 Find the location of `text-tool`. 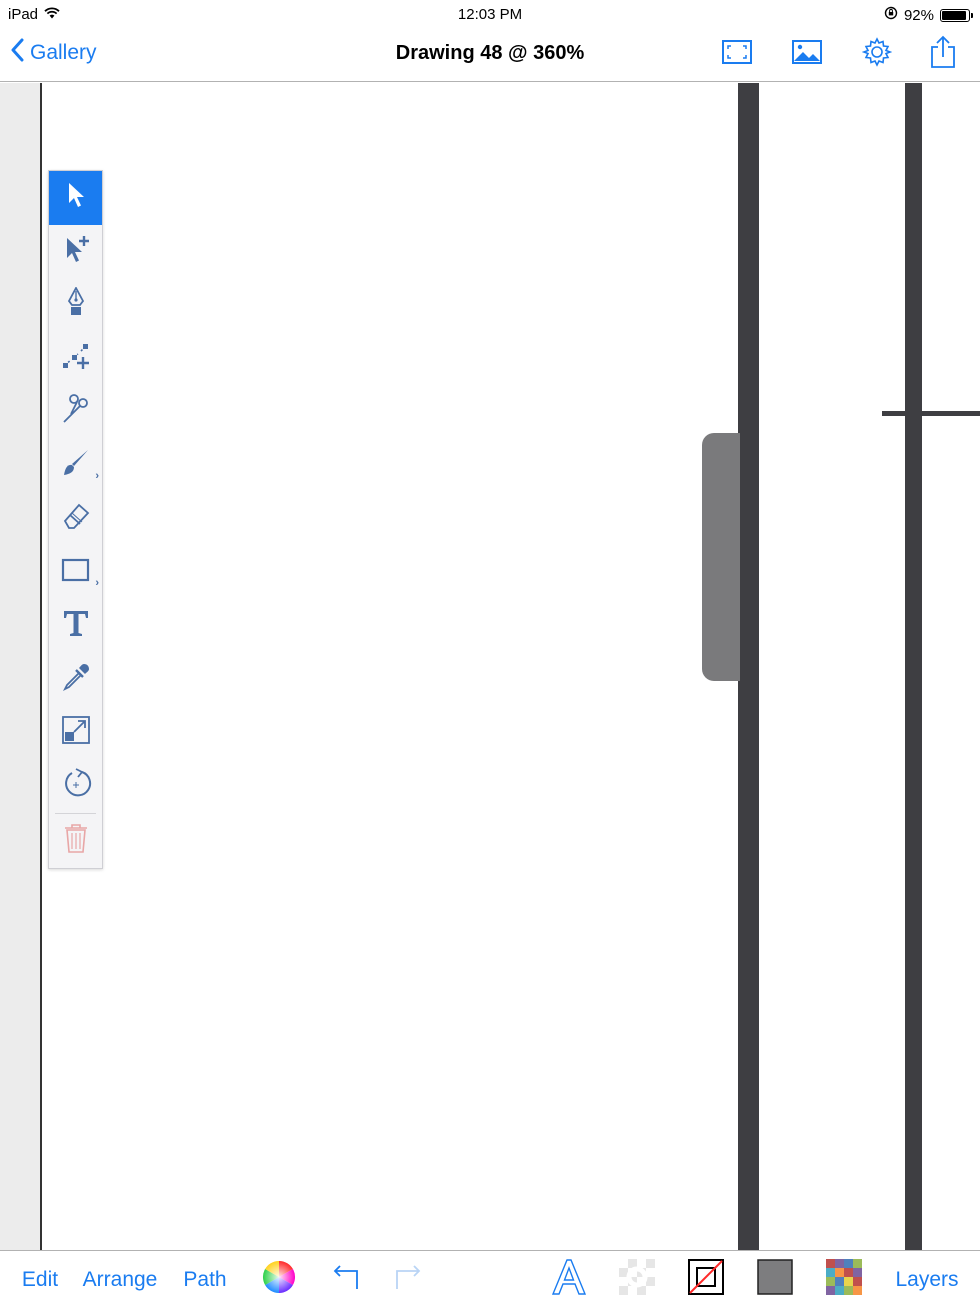

text-tool is located at coordinates (75, 626).